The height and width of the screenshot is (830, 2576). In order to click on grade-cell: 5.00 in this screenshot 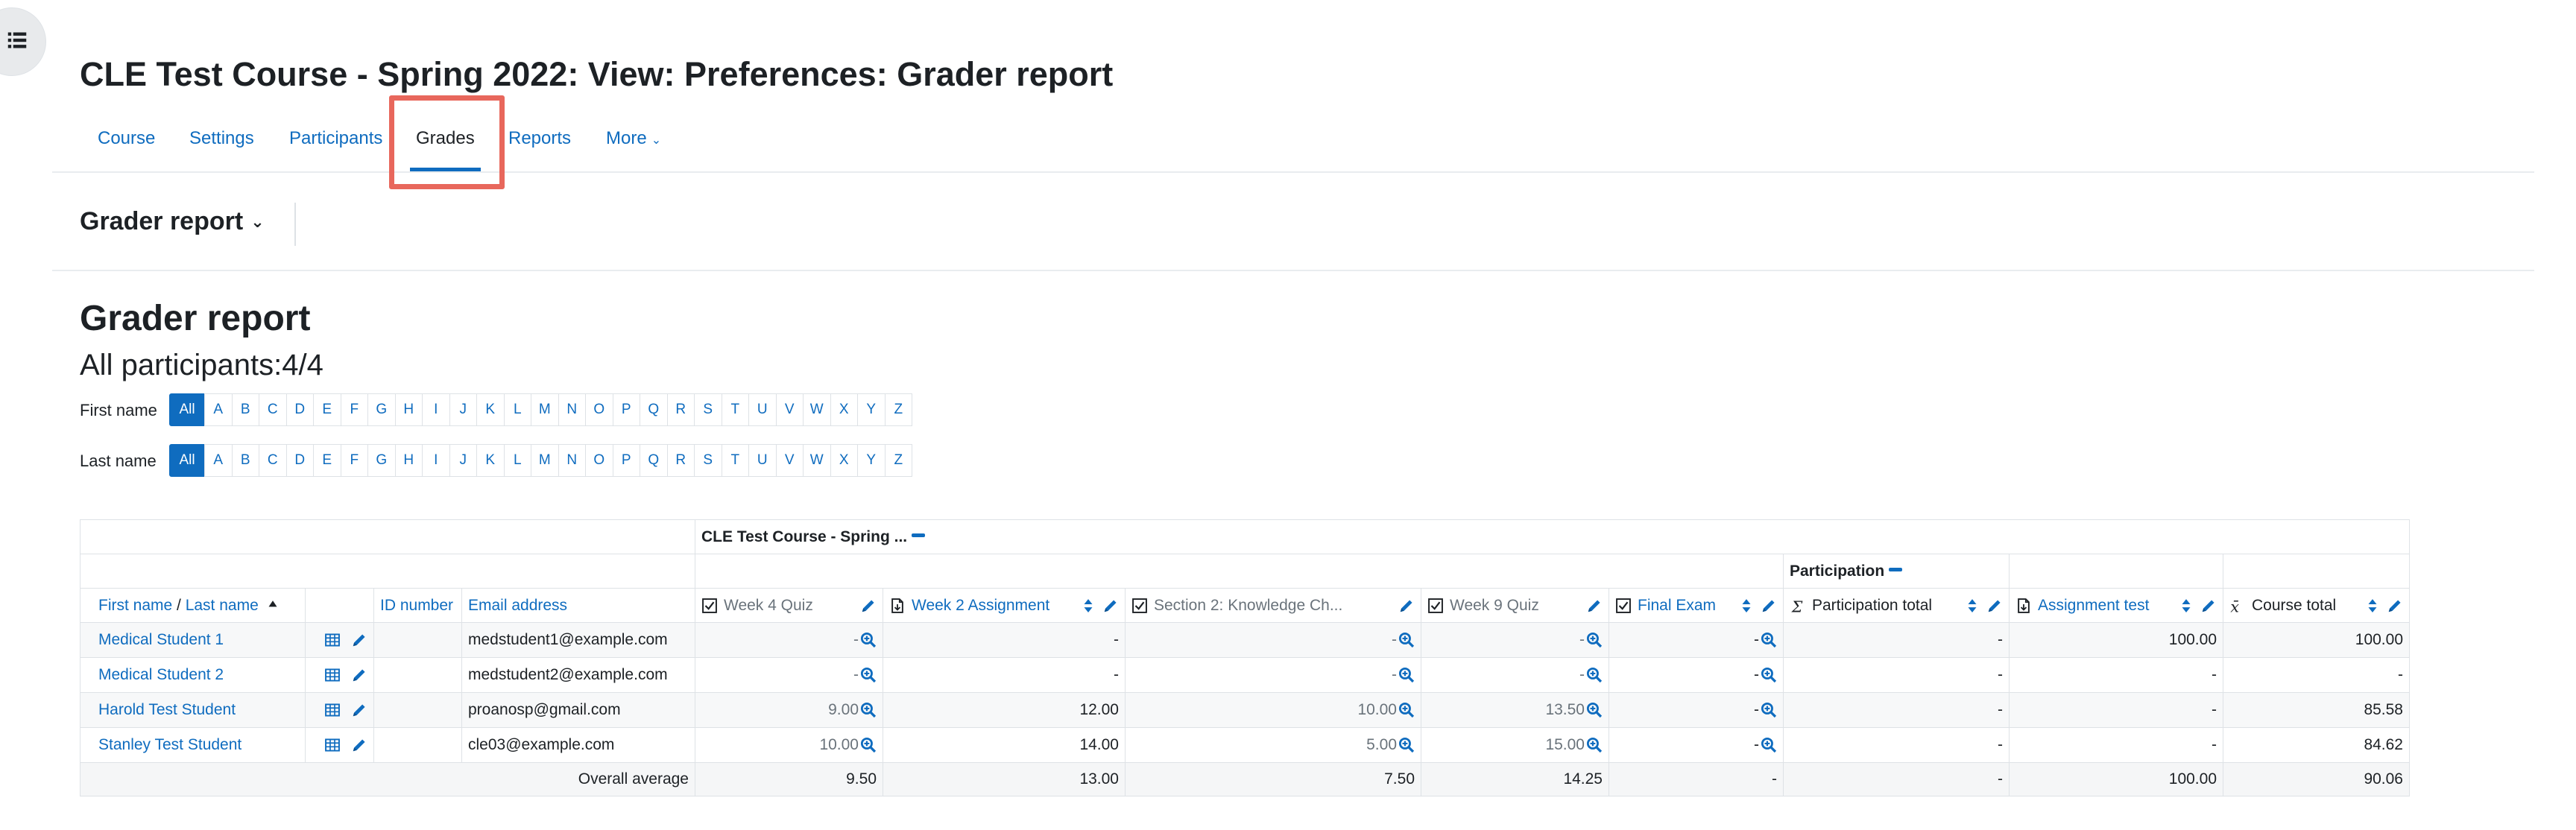, I will do `click(1273, 745)`.